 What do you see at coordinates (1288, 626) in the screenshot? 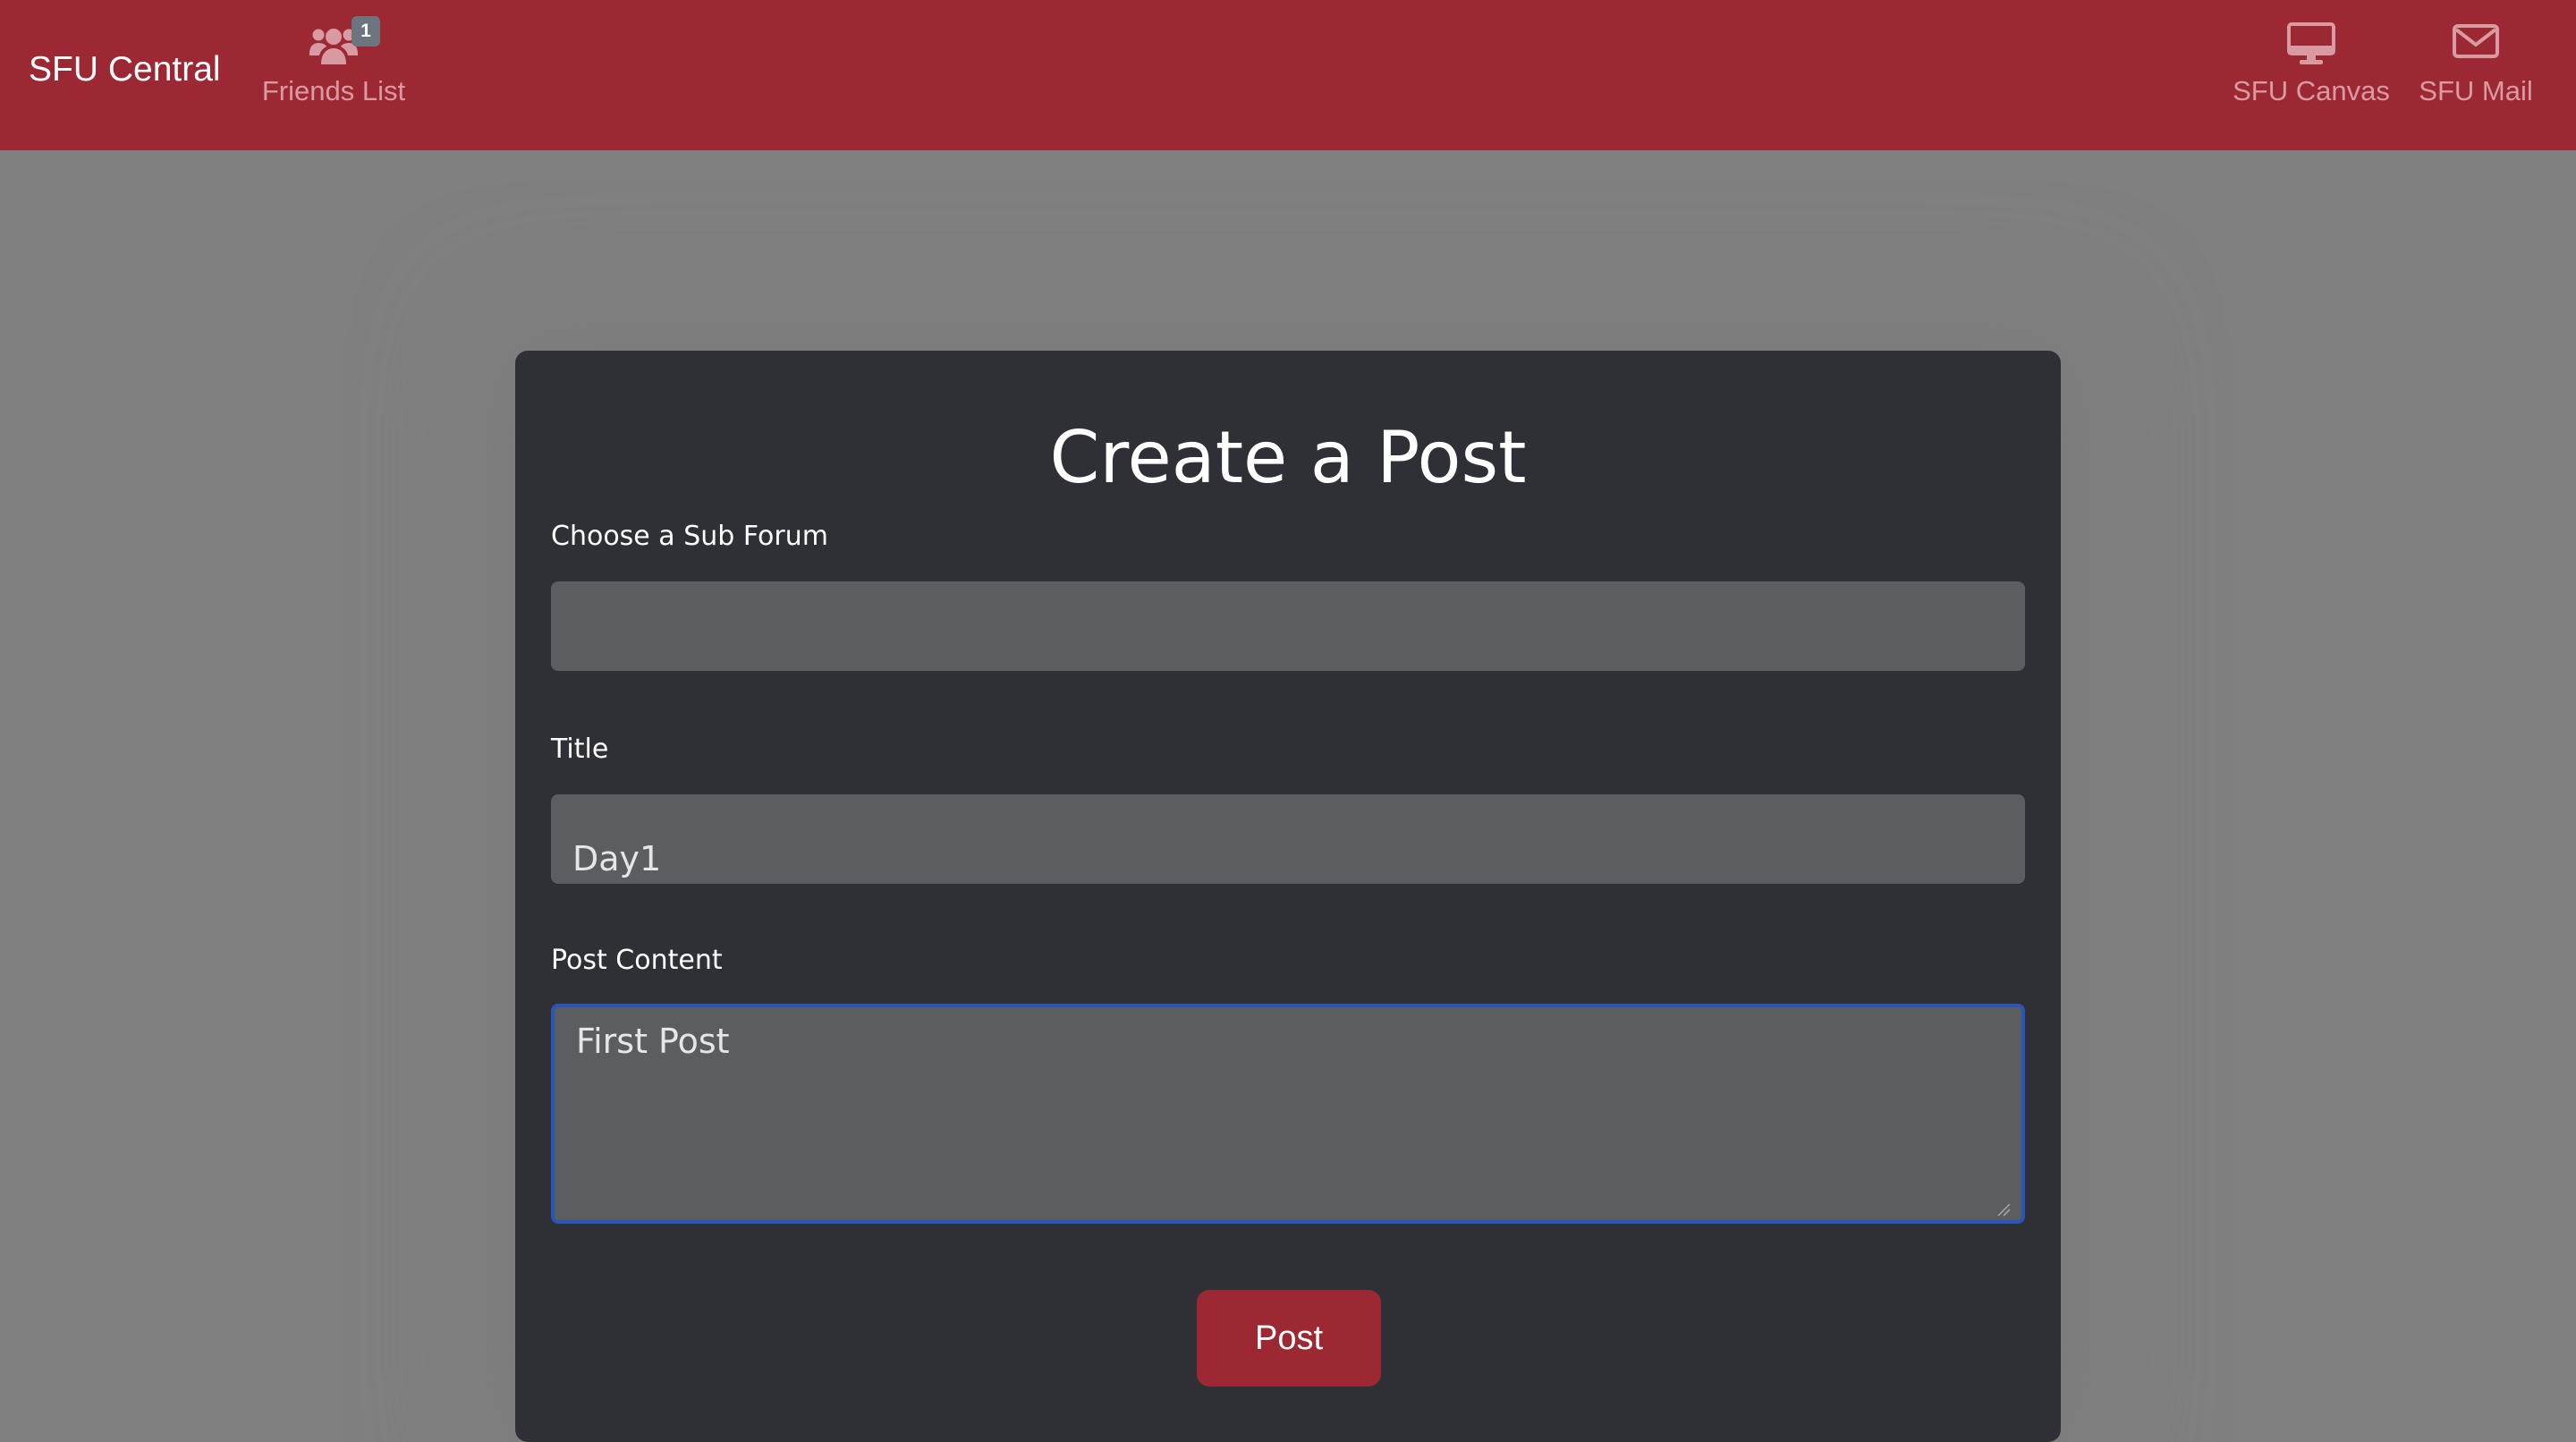
I see `subforum-select` at bounding box center [1288, 626].